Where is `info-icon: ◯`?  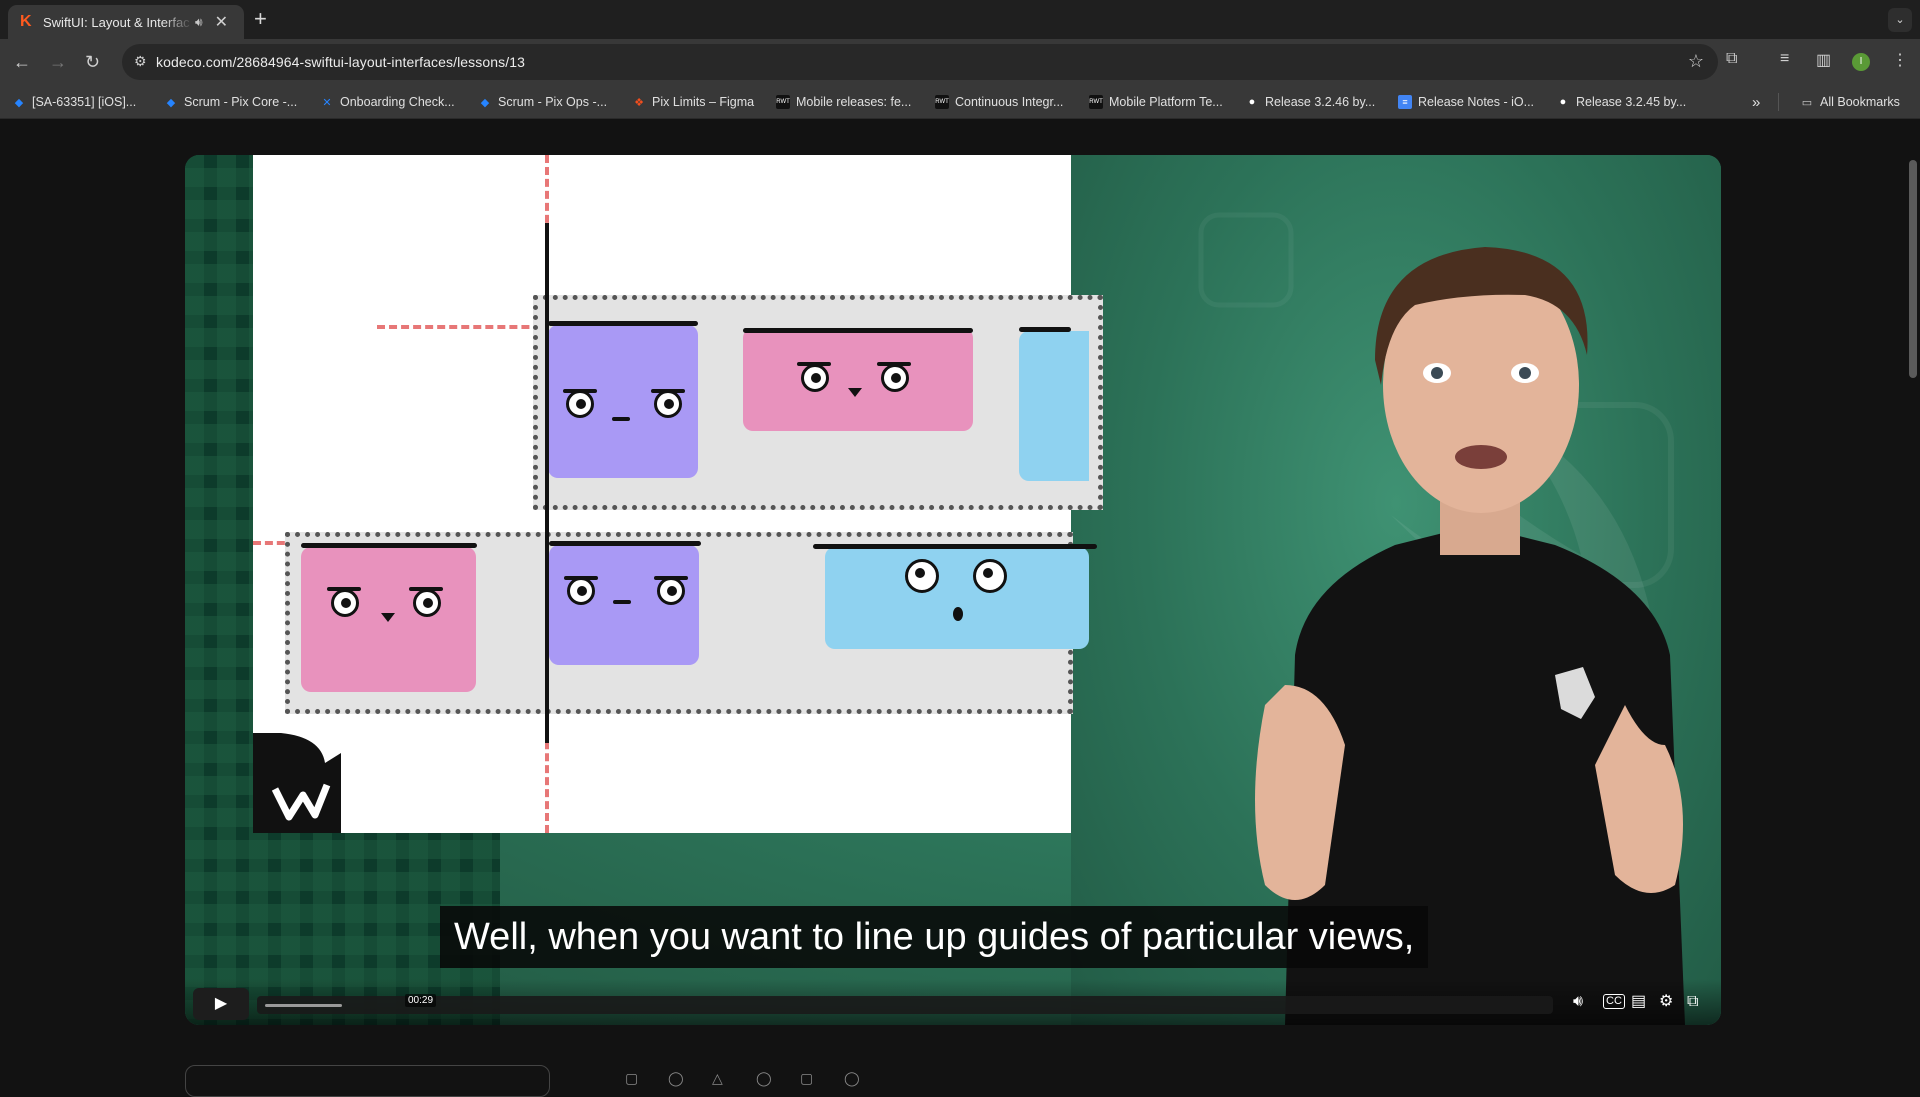 info-icon: ◯ is located at coordinates (764, 1078).